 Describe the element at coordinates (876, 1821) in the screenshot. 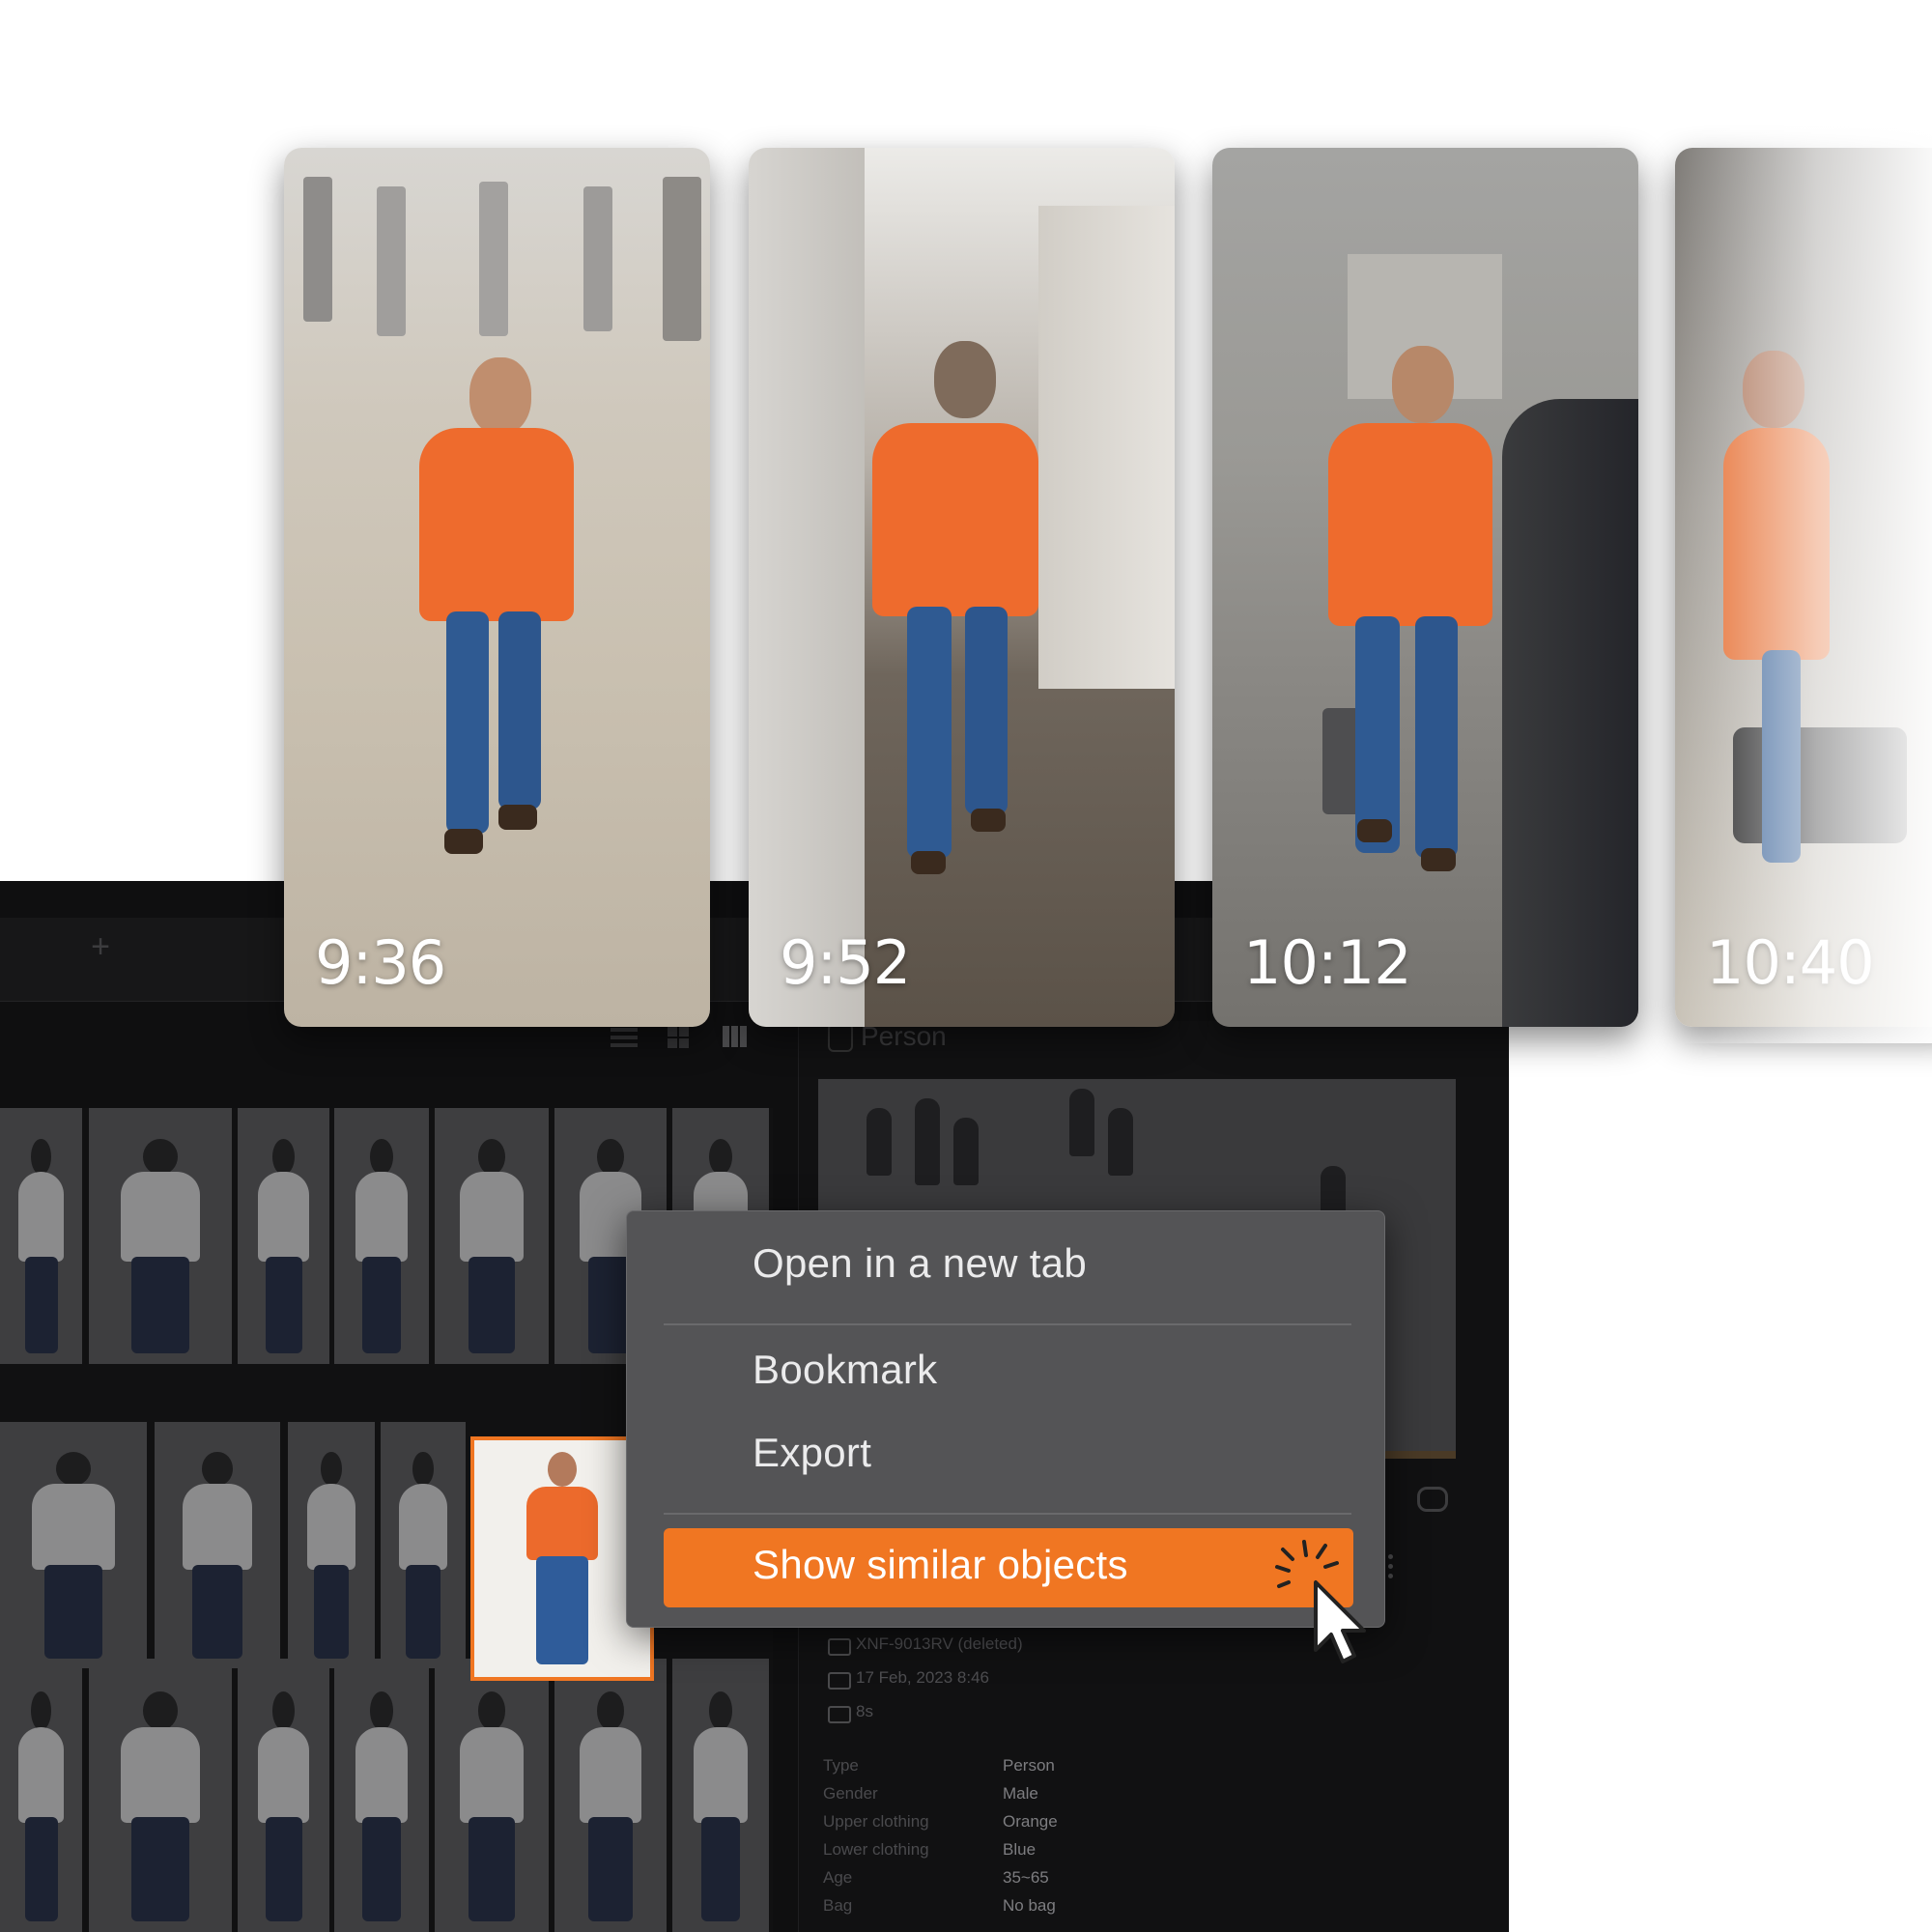

I see `attribute-label: Upper clothing` at that location.